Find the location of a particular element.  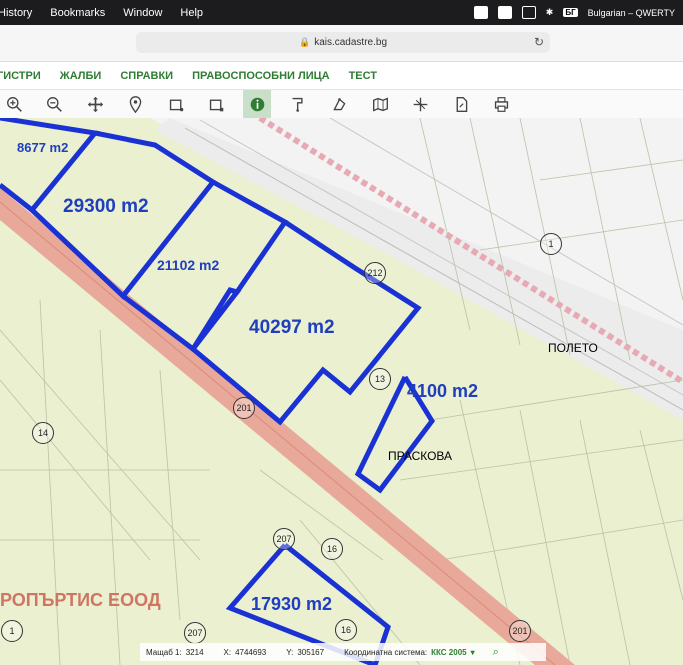

nav-complaints: ЖАЛБИ is located at coordinates (81, 76).